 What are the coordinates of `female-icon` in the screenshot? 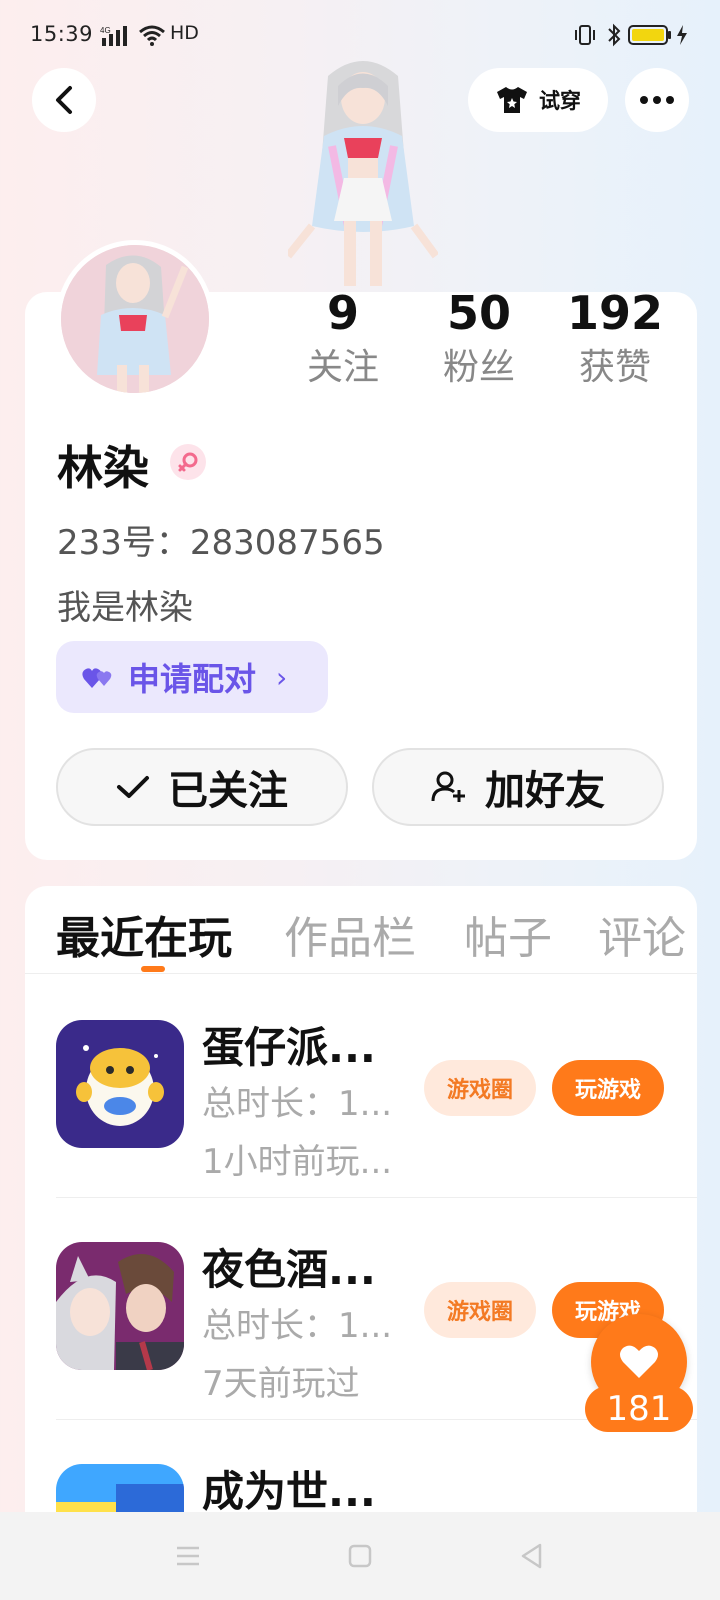 It's located at (188, 462).